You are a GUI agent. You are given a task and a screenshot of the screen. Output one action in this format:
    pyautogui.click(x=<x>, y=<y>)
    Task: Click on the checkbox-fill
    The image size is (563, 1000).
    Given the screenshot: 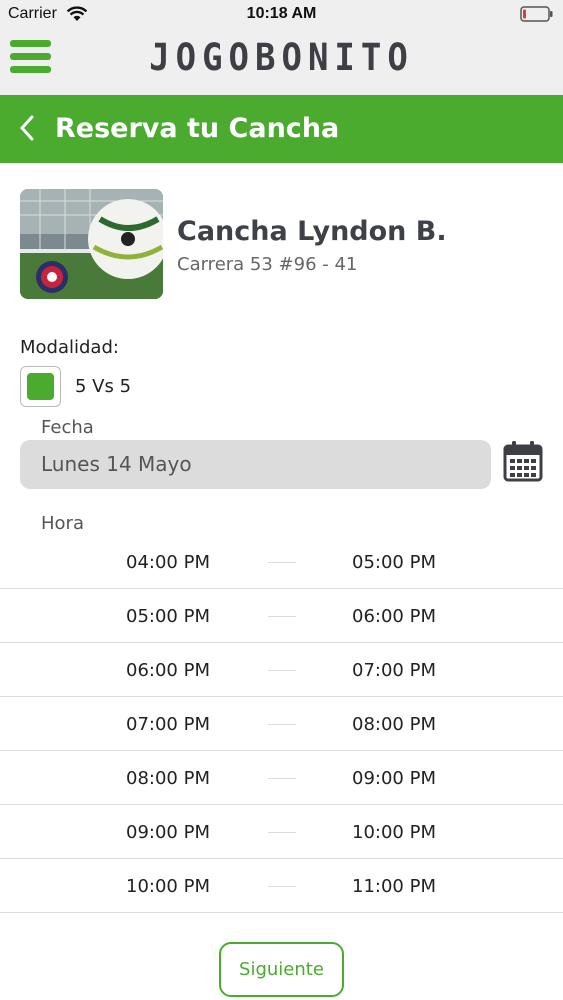 What is the action you would take?
    pyautogui.click(x=40, y=386)
    